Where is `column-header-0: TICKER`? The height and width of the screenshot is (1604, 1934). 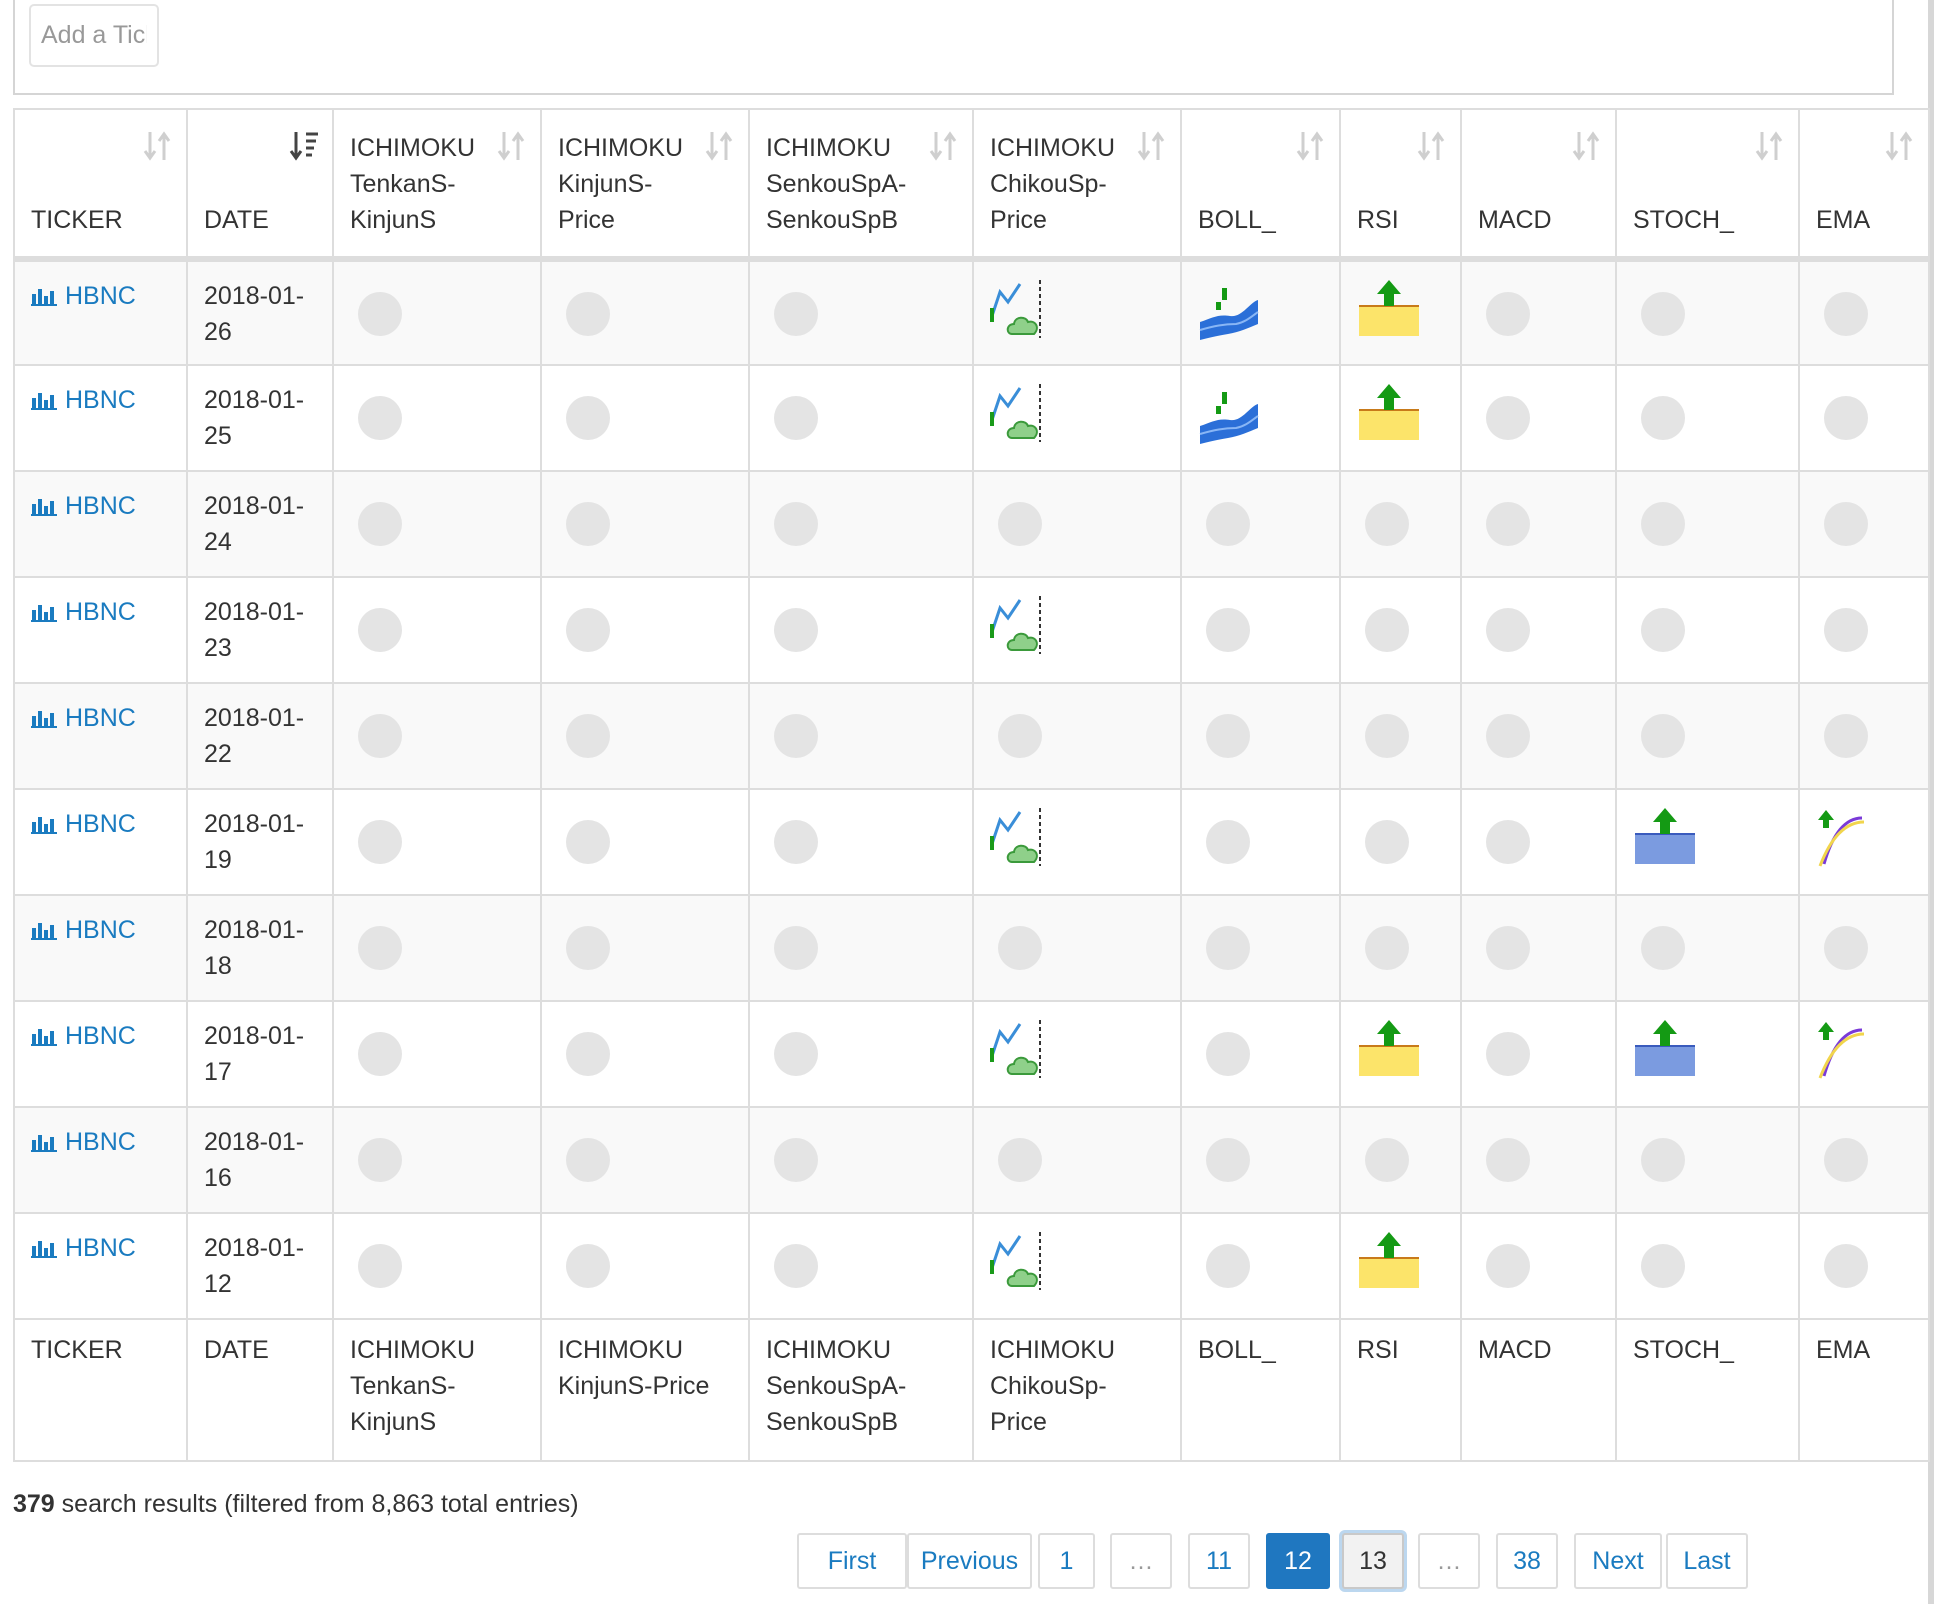 column-header-0: TICKER is located at coordinates (100, 184).